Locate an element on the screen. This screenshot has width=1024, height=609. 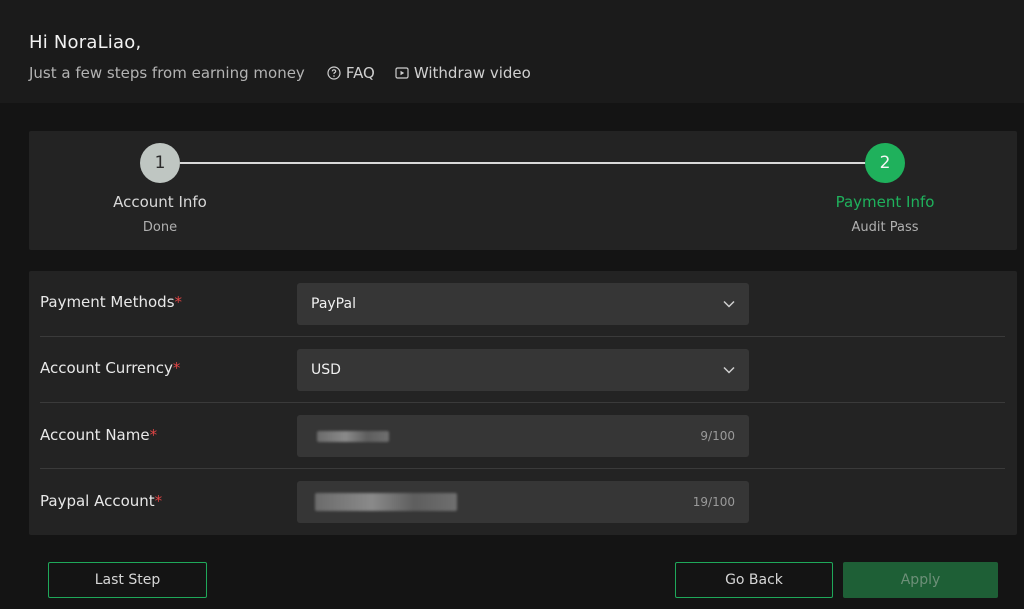
withdraw-video-link: Withdraw video is located at coordinates (463, 73).